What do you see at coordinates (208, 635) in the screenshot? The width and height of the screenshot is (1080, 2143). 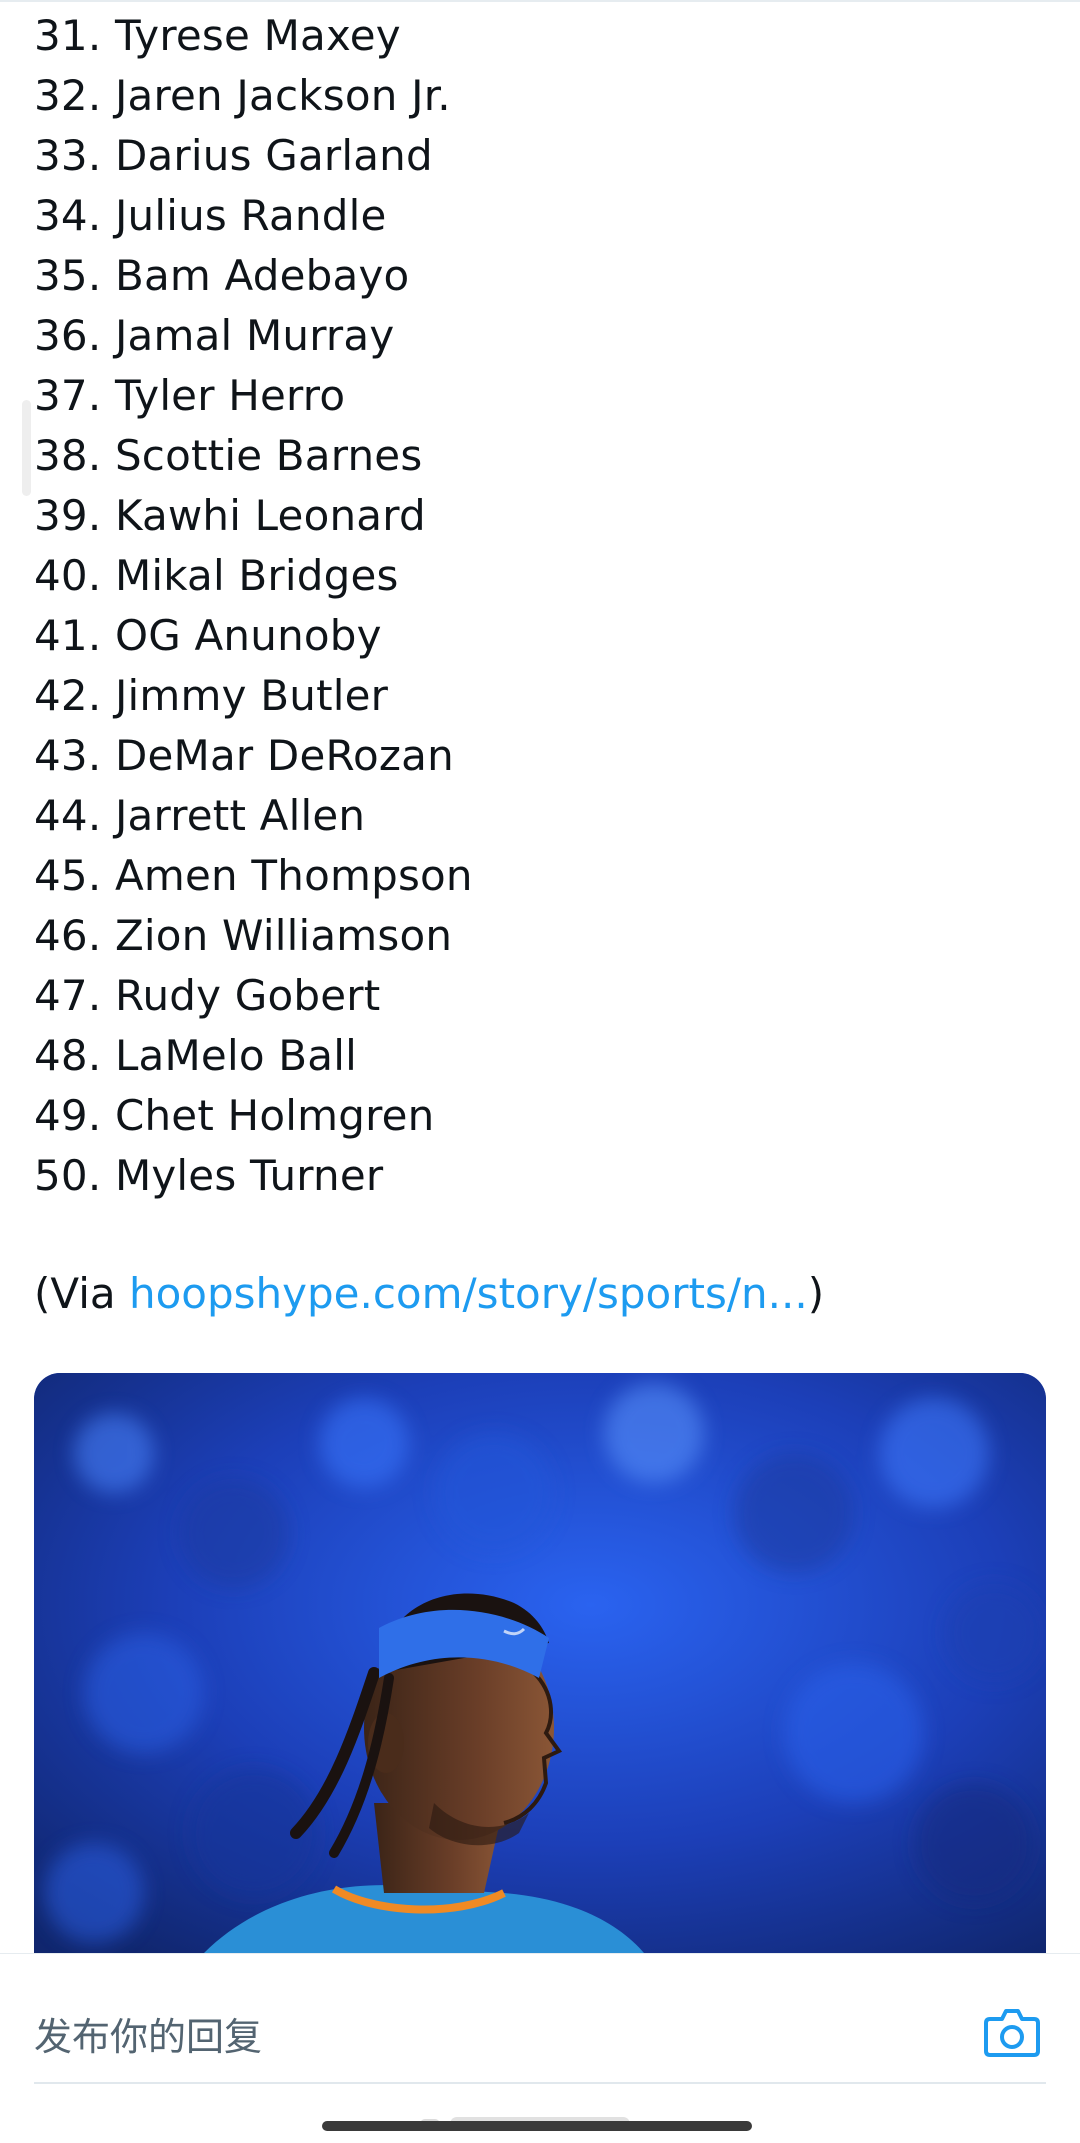 I see `ranking-item: 41. OG Anunoby` at bounding box center [208, 635].